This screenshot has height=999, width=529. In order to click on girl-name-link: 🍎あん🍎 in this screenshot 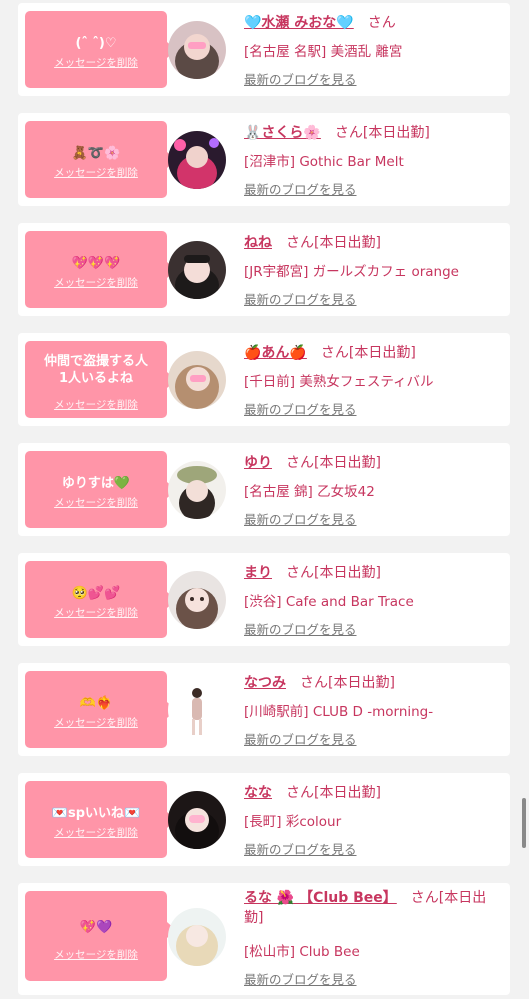, I will do `click(275, 353)`.